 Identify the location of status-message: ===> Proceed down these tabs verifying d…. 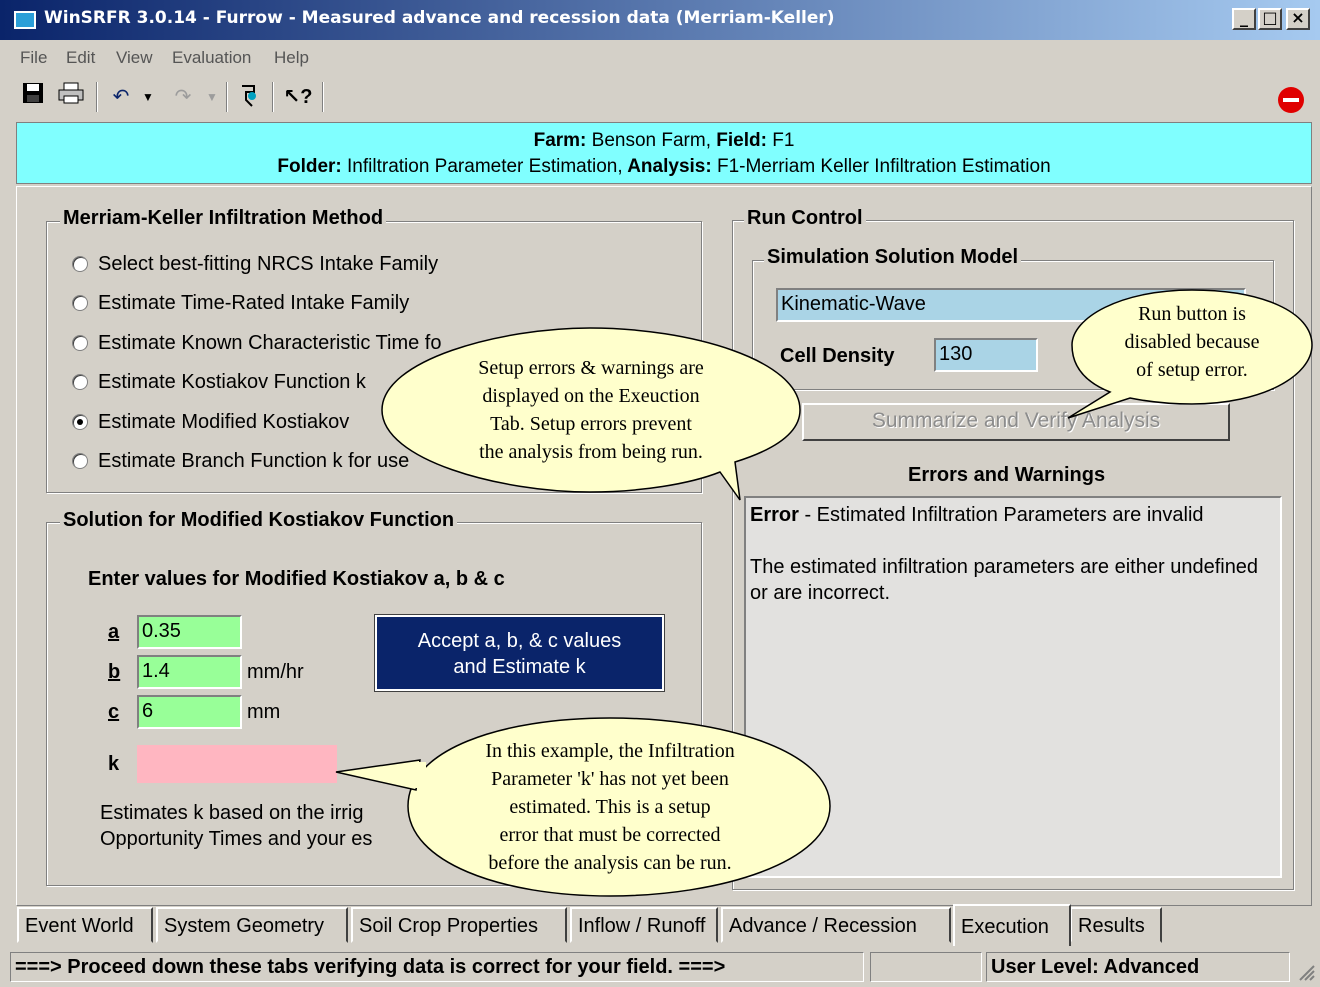
(437, 967).